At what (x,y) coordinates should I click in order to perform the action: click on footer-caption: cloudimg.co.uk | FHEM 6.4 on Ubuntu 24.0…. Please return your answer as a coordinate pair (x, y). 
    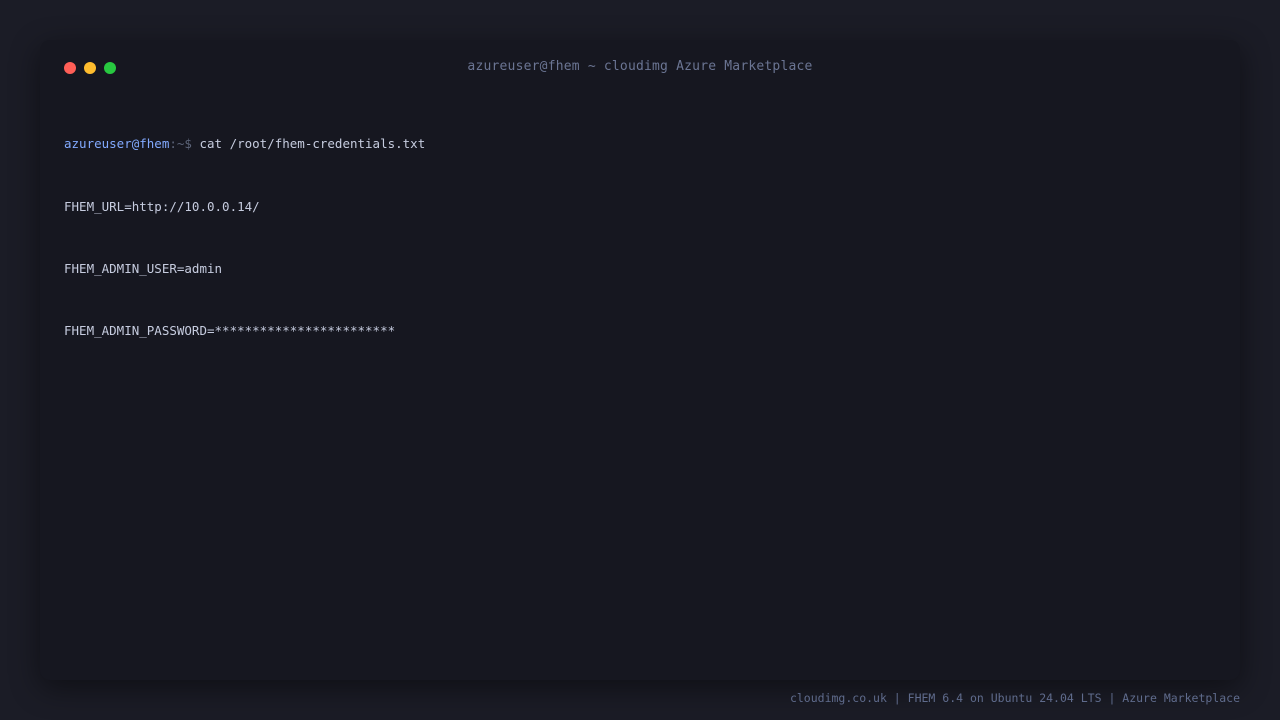
    Looking at the image, I should click on (1014, 698).